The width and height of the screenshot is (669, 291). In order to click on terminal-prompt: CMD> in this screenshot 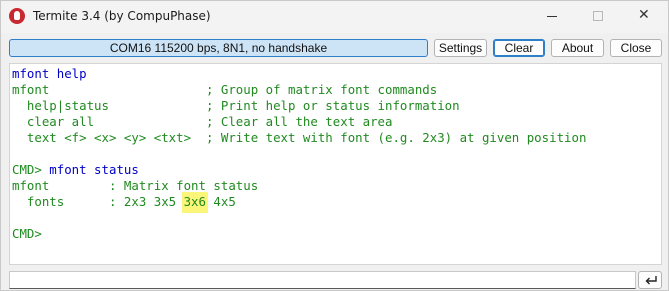, I will do `click(27, 233)`.